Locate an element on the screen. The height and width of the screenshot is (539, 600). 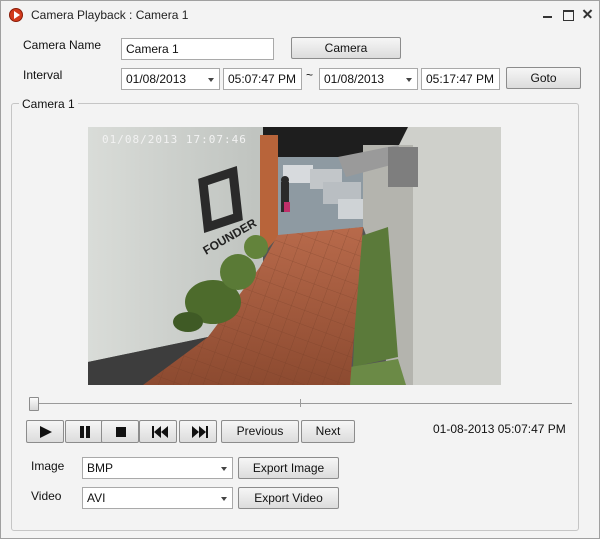
image-label: Image is located at coordinates (48, 466).